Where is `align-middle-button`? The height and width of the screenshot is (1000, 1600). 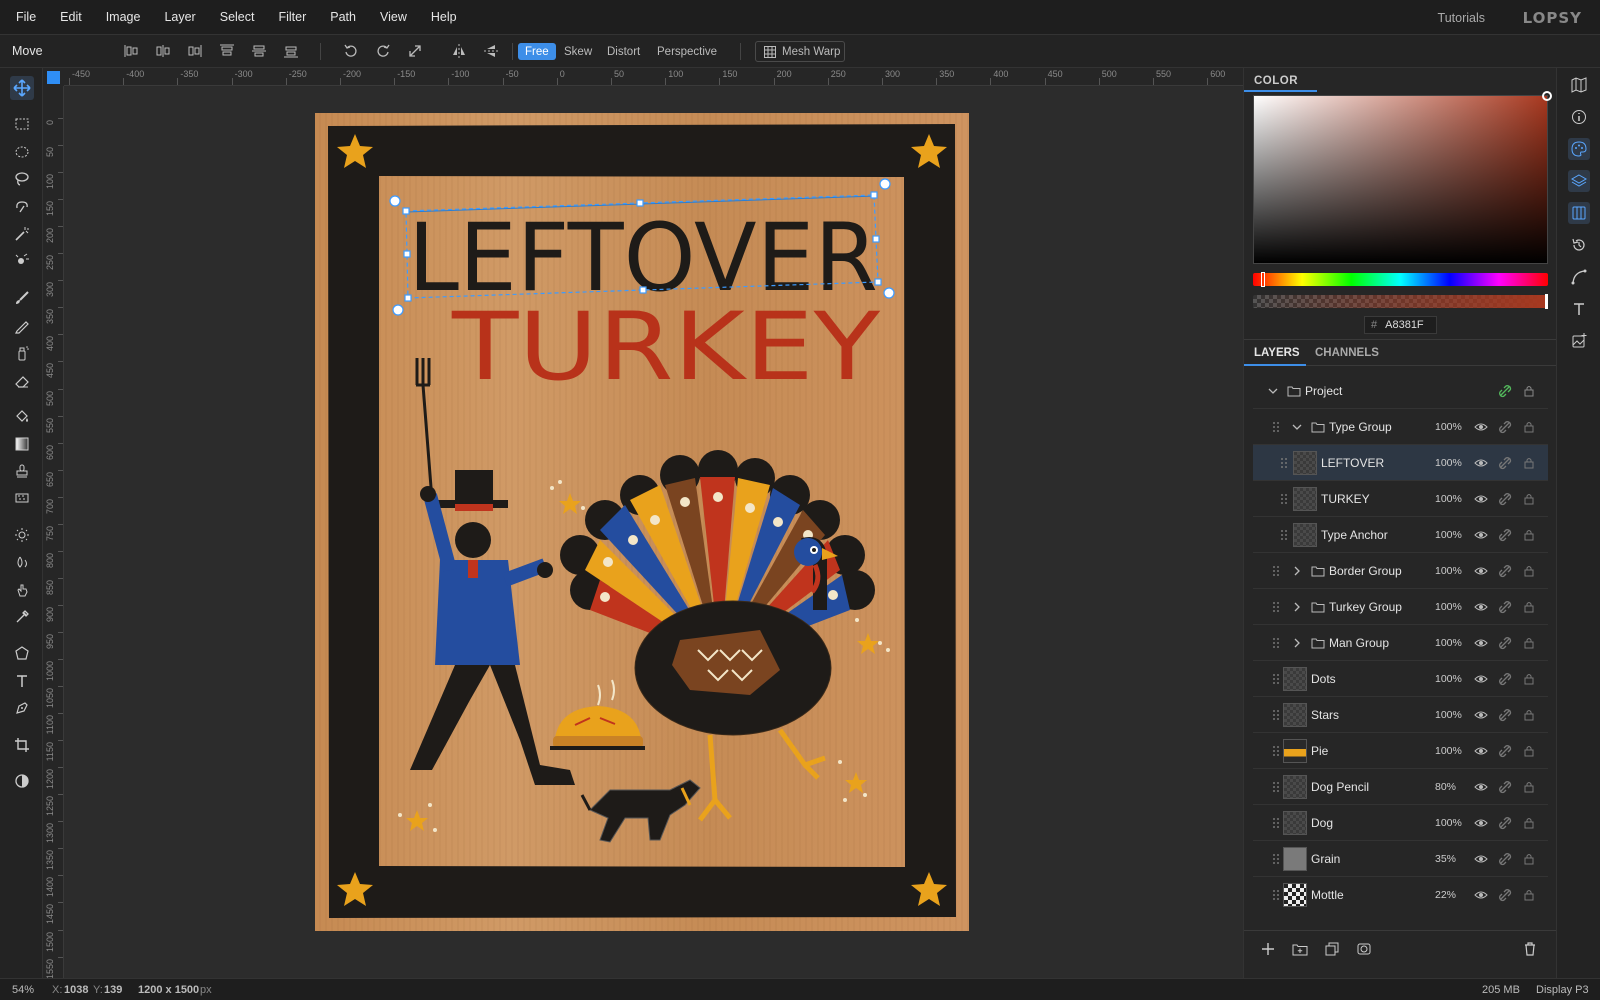
align-middle-button is located at coordinates (259, 51).